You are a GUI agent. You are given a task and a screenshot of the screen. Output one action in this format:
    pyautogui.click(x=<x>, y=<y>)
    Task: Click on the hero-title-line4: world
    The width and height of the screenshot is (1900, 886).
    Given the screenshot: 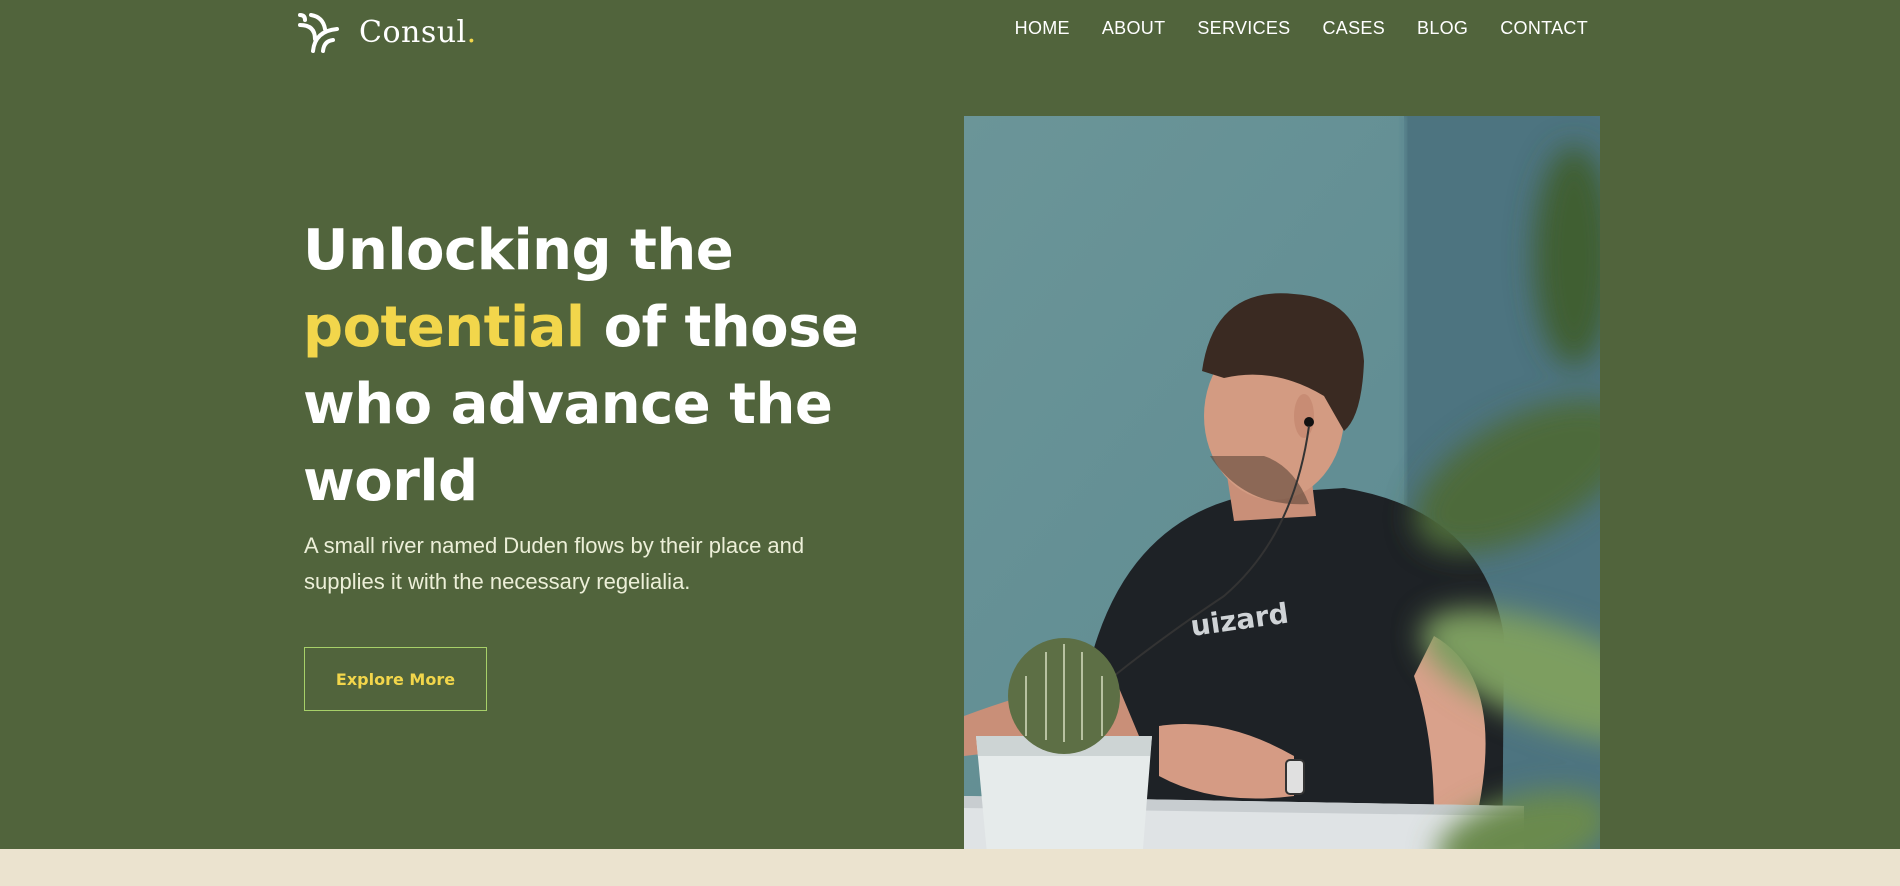 What is the action you would take?
    pyautogui.click(x=390, y=481)
    